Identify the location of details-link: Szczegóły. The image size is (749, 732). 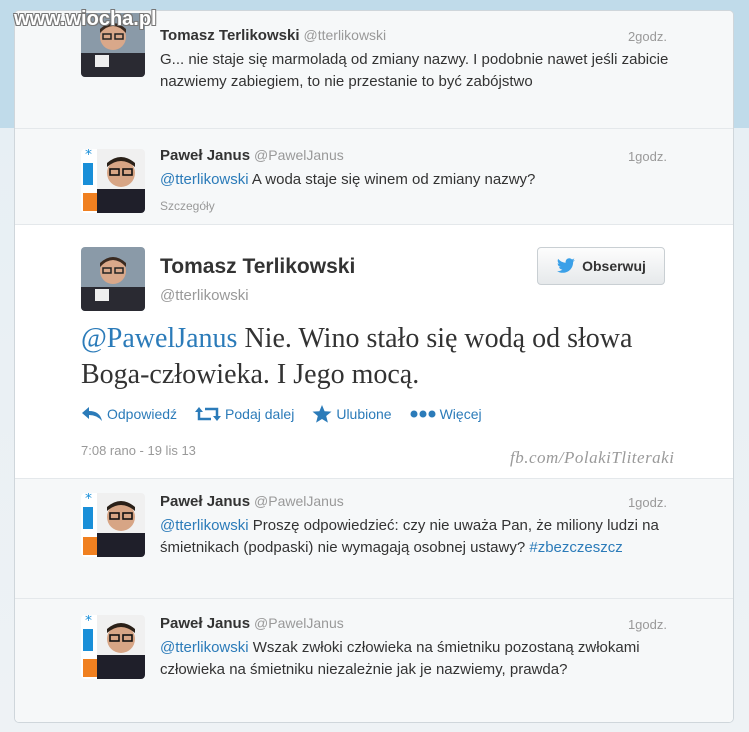
(187, 206).